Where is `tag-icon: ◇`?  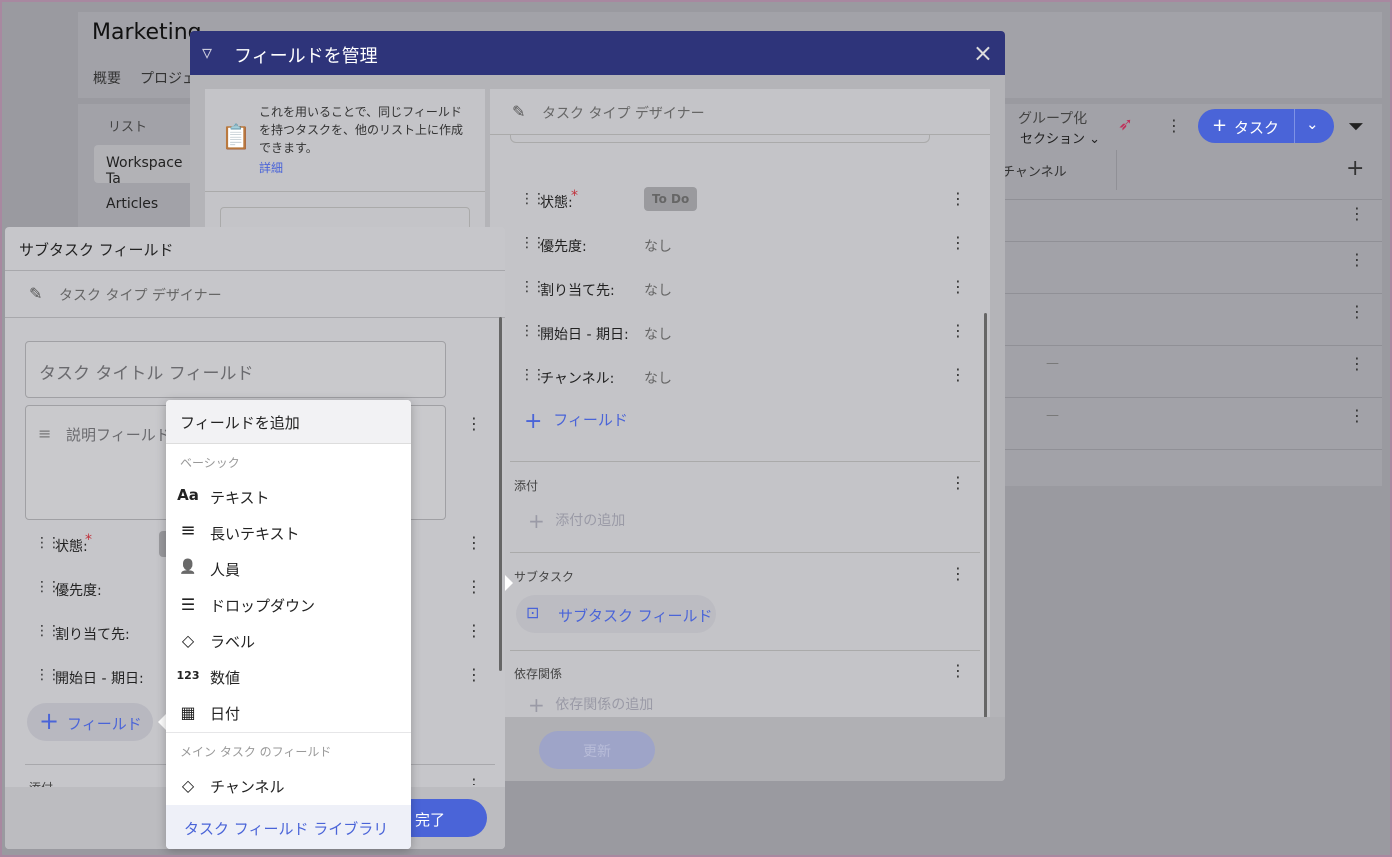 tag-icon: ◇ is located at coordinates (188, 785).